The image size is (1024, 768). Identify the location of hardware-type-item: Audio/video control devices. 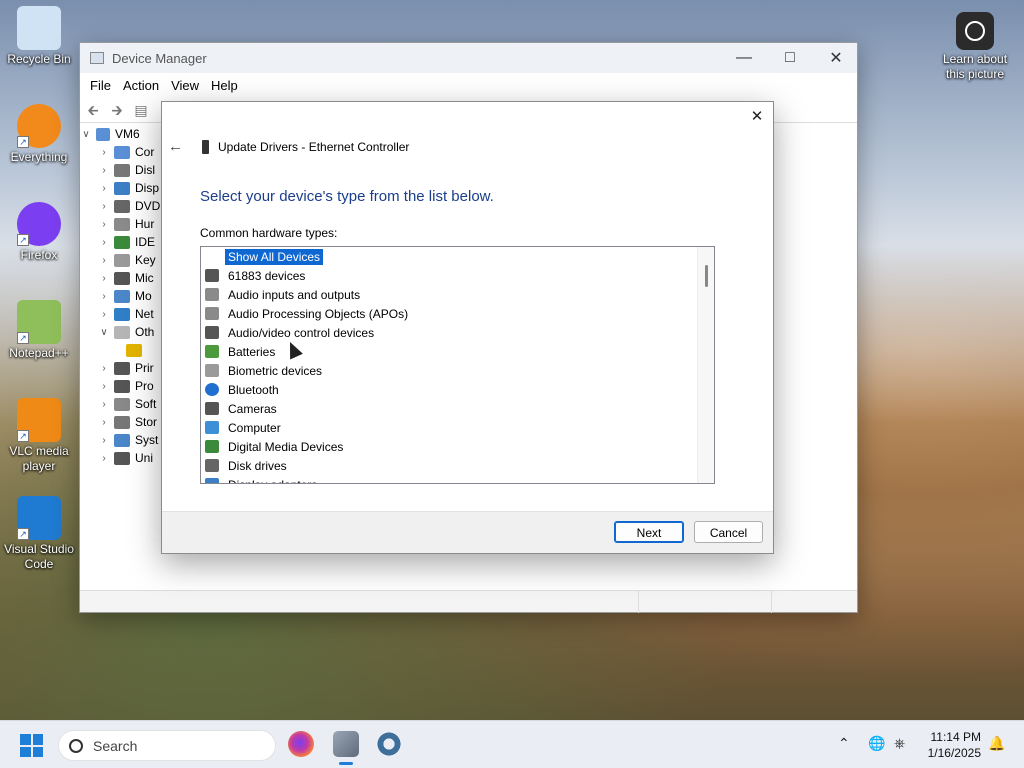
(457, 332).